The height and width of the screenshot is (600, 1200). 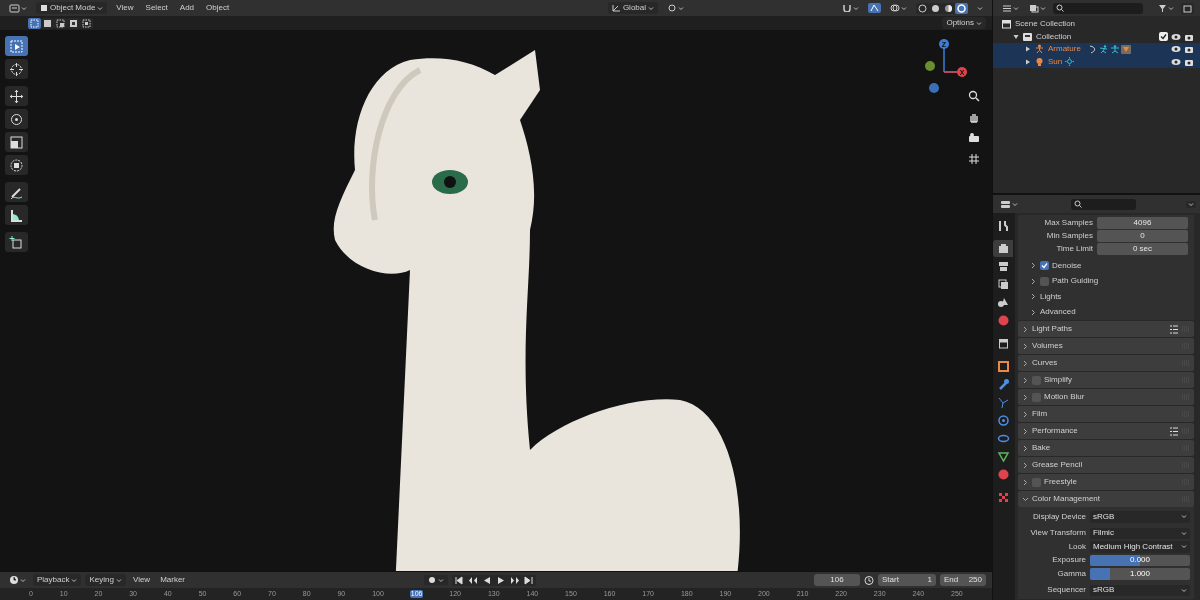 I want to click on item-name: Sun, so click(x=1055, y=61).